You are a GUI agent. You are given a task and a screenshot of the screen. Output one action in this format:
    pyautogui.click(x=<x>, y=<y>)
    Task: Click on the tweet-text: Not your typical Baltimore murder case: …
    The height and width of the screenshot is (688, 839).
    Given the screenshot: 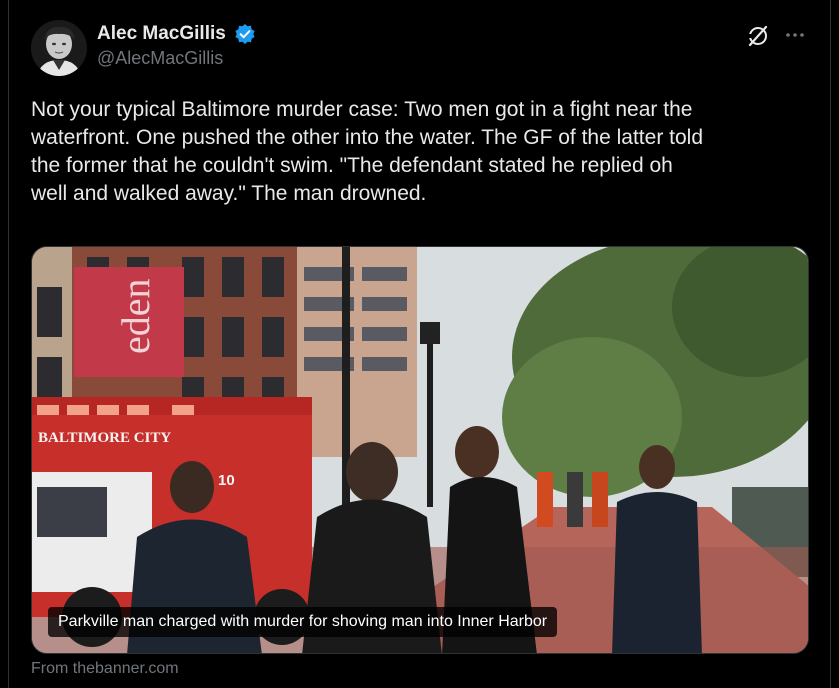 What is the action you would take?
    pyautogui.click(x=367, y=151)
    